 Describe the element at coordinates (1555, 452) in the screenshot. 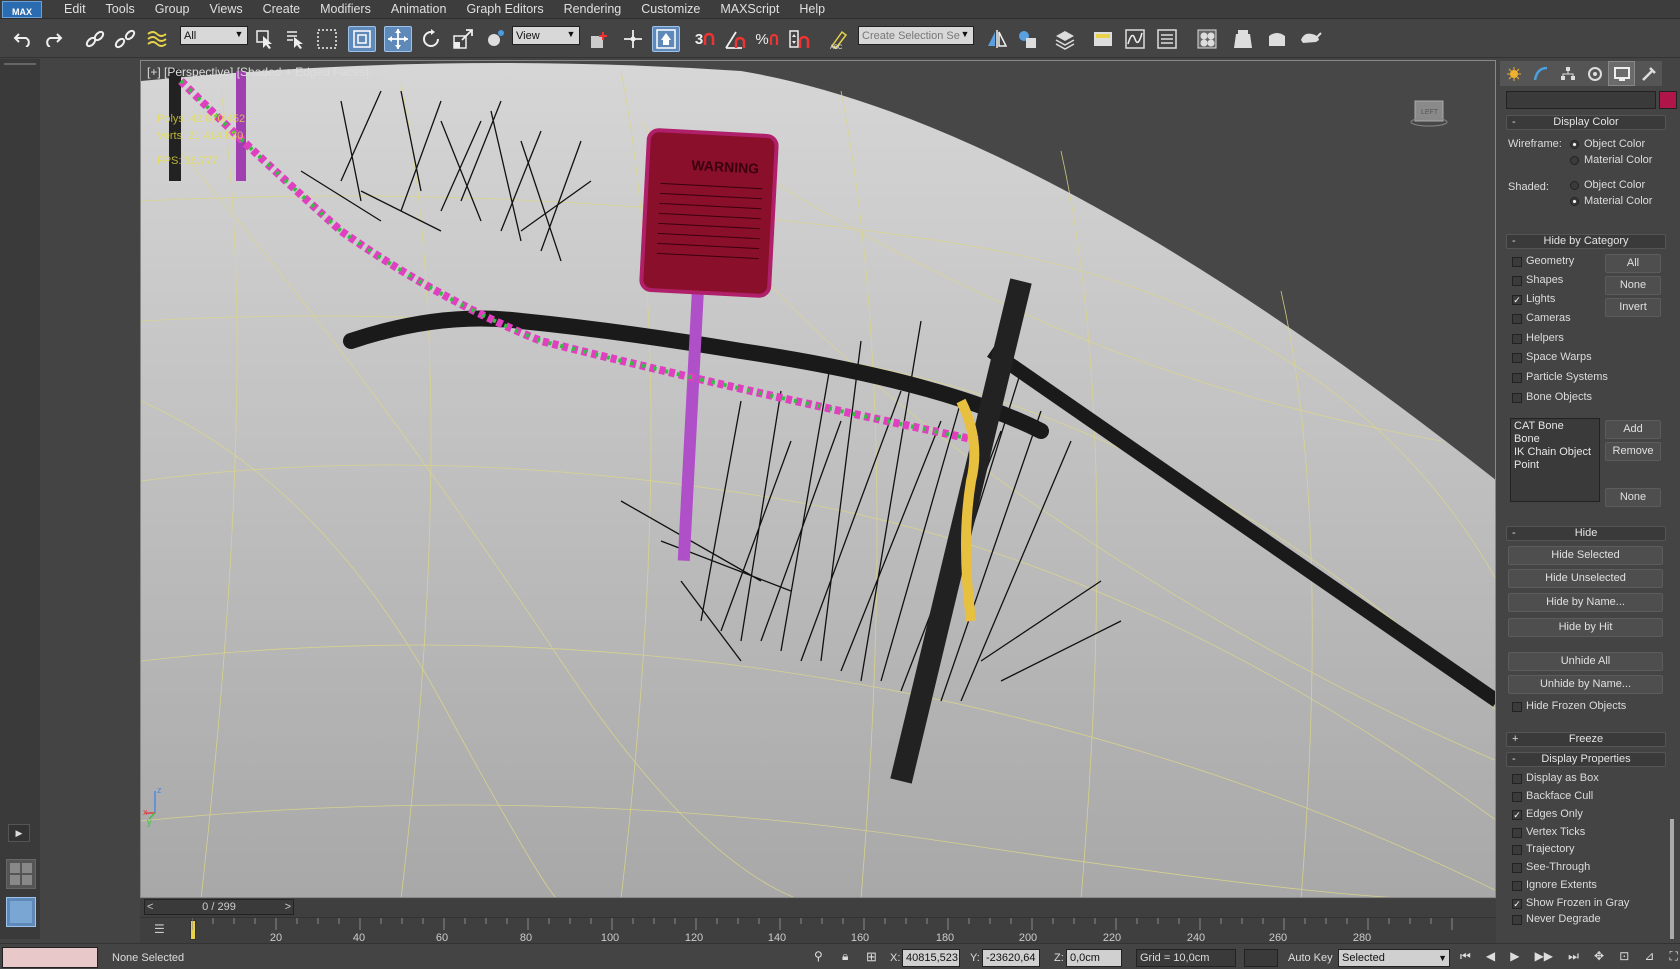

I see `list-item: IK Chain Object` at that location.